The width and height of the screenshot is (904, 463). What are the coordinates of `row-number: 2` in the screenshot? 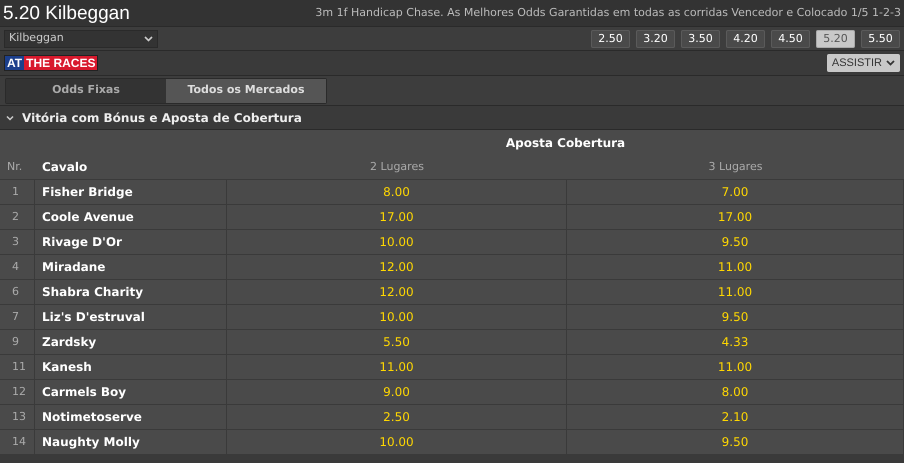 It's located at (17, 217).